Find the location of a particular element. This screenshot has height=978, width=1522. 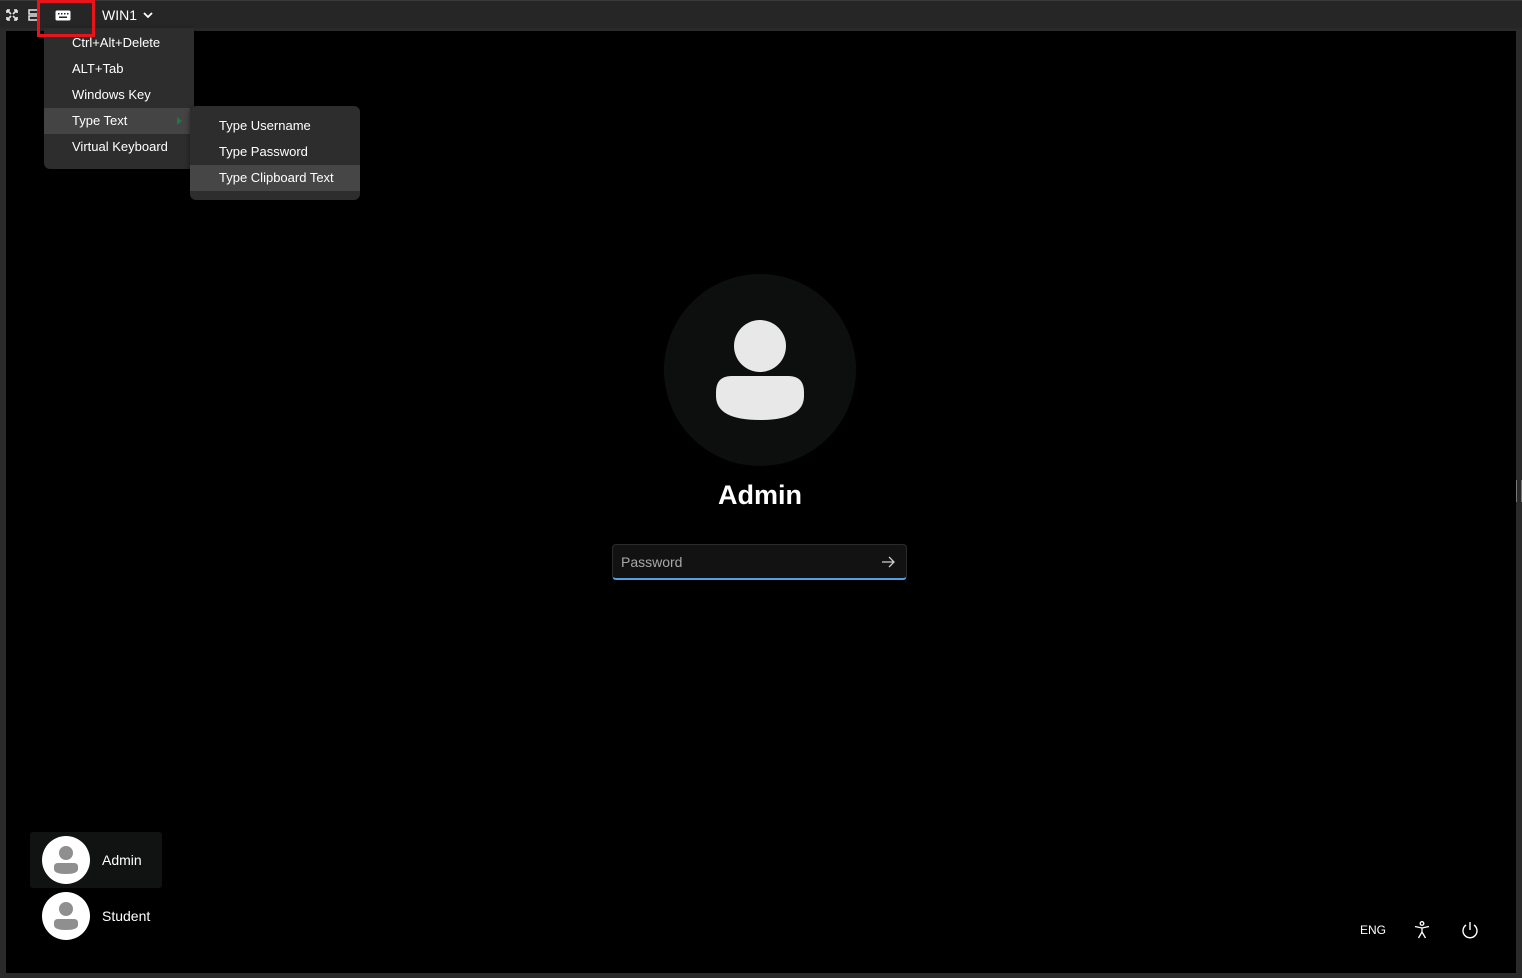

fullscreen-icon is located at coordinates (12, 15).